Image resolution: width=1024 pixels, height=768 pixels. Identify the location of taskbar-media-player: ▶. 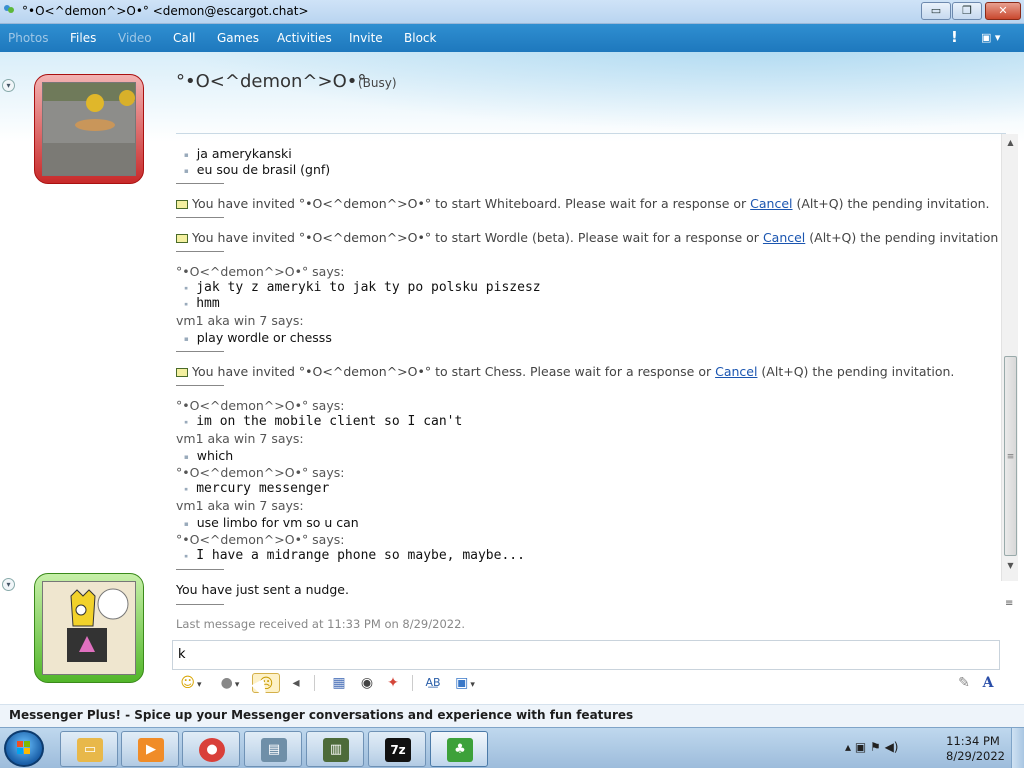
(150, 749).